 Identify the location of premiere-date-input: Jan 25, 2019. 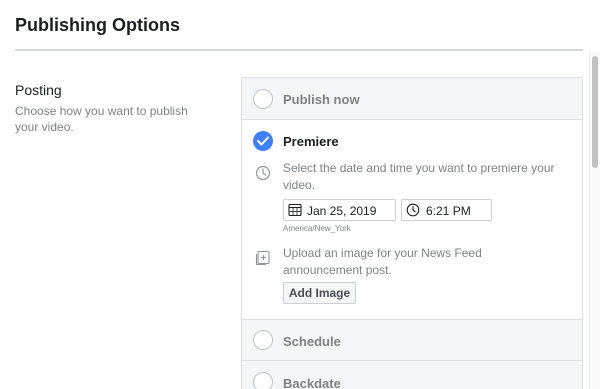
(339, 210).